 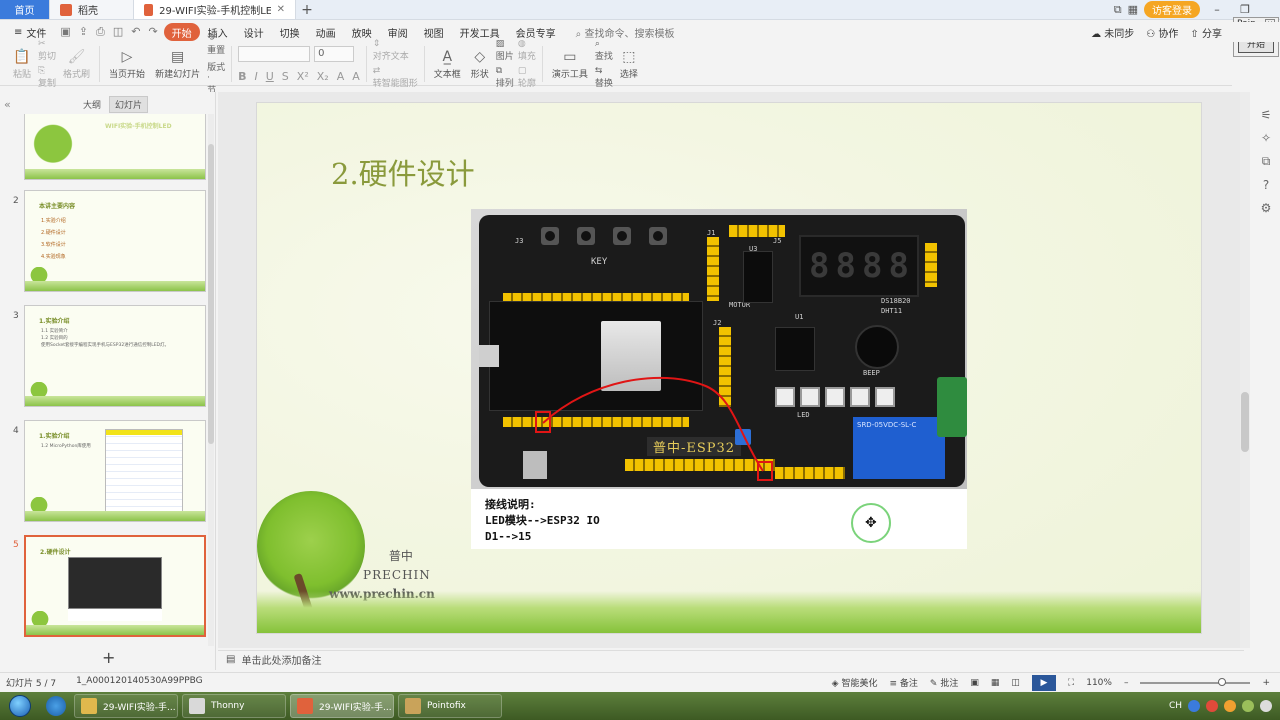 What do you see at coordinates (450, 706) in the screenshot?
I see `taskbar-task-pointofix: Pointofix` at bounding box center [450, 706].